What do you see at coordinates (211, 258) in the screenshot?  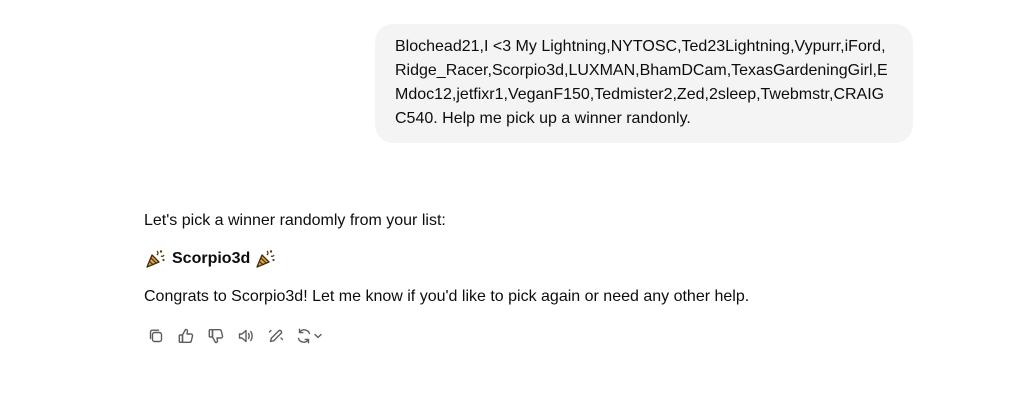 I see `winner-name: Scorpio3d` at bounding box center [211, 258].